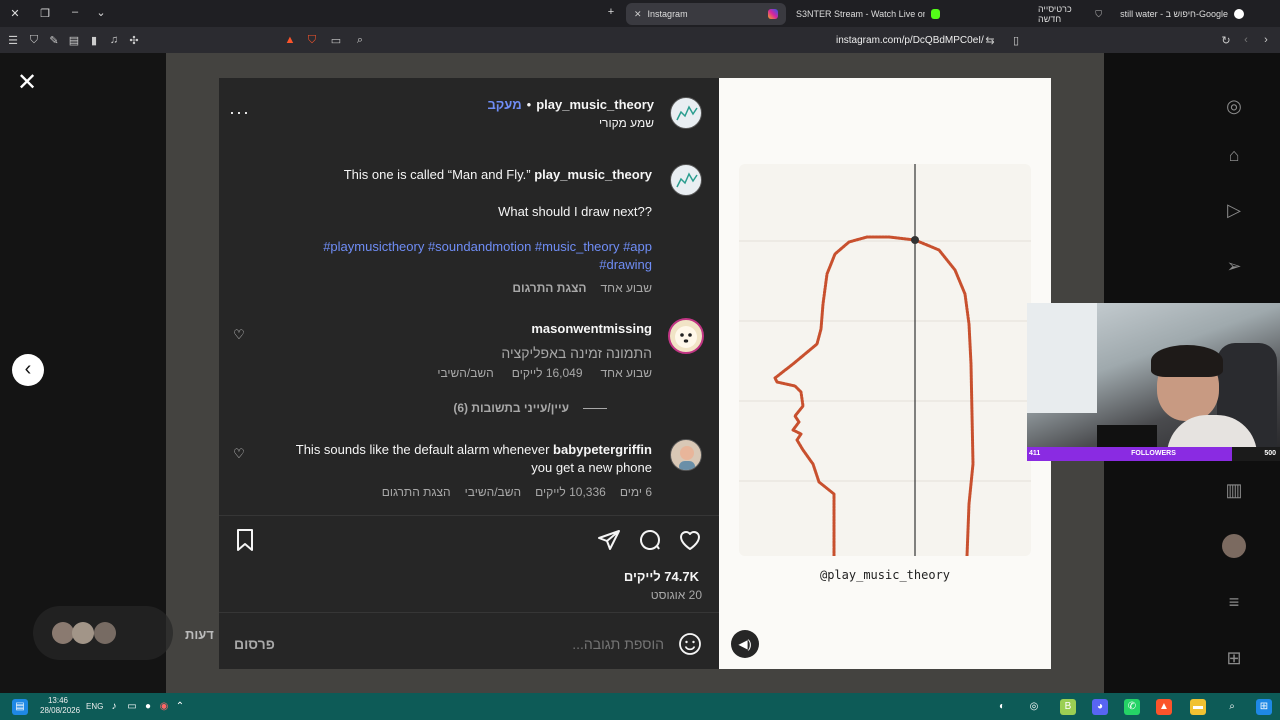 This screenshot has height=720, width=1280. Describe the element at coordinates (591, 467) in the screenshot. I see `comment-line-2: you get a new phone` at that location.